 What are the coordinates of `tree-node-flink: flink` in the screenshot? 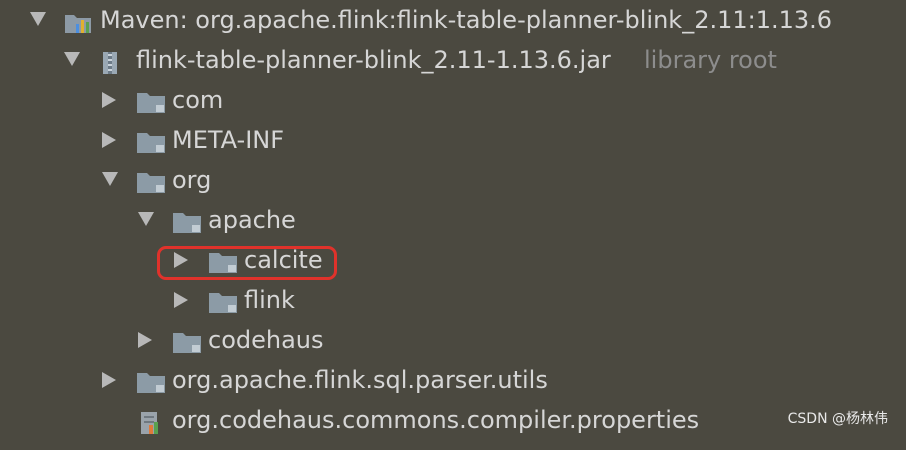 It's located at (453, 300).